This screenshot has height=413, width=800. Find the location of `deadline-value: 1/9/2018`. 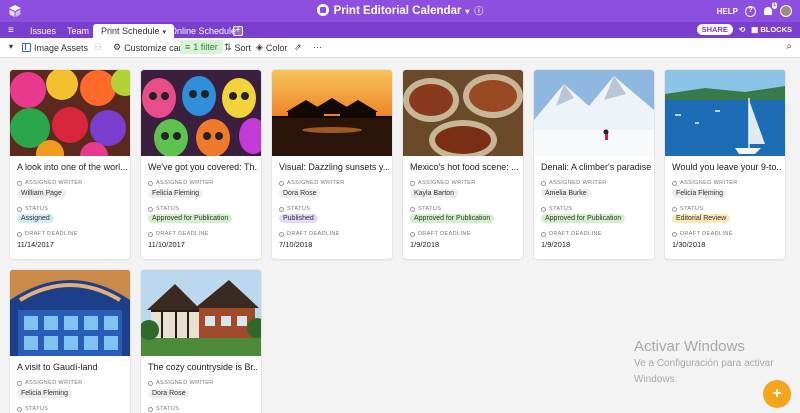

deadline-value: 1/9/2018 is located at coordinates (425, 244).